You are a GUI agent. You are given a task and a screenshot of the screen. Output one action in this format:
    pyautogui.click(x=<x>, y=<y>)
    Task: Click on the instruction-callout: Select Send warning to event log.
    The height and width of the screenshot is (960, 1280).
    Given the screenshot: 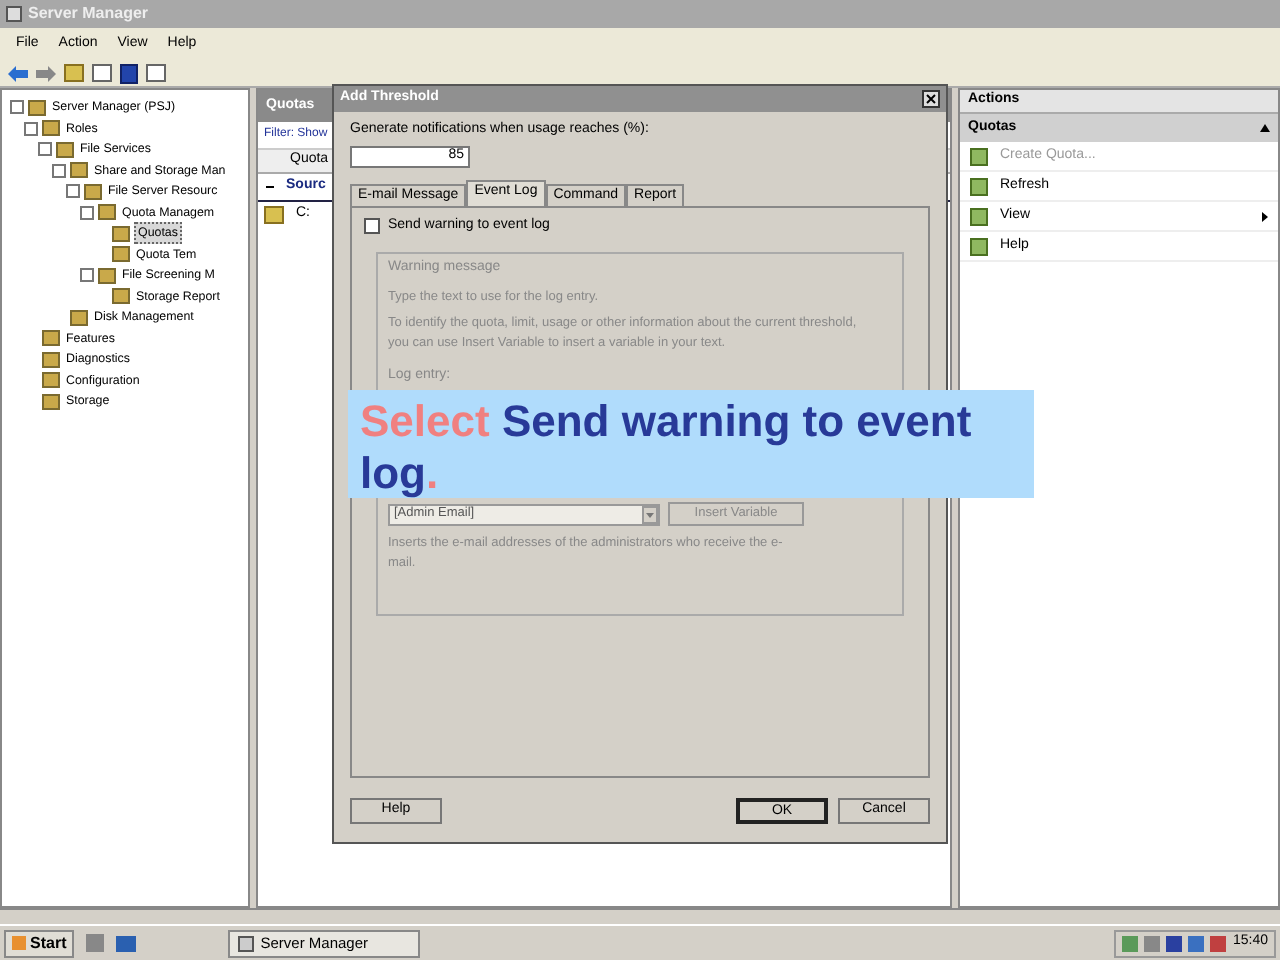 What is the action you would take?
    pyautogui.click(x=691, y=444)
    